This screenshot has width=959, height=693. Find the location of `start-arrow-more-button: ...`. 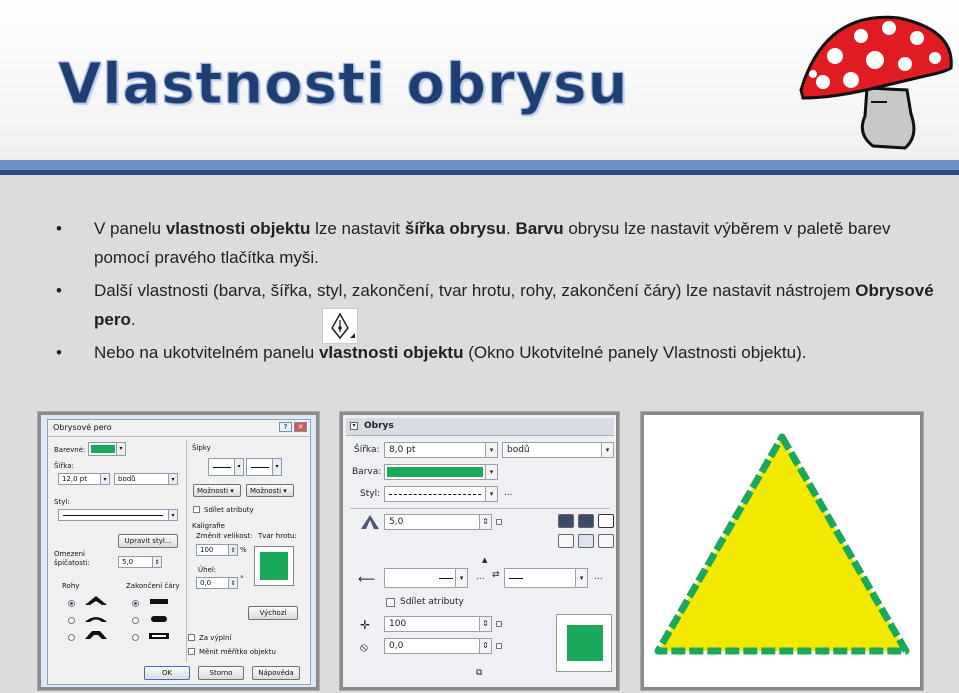

start-arrow-more-button: ... is located at coordinates (480, 577).